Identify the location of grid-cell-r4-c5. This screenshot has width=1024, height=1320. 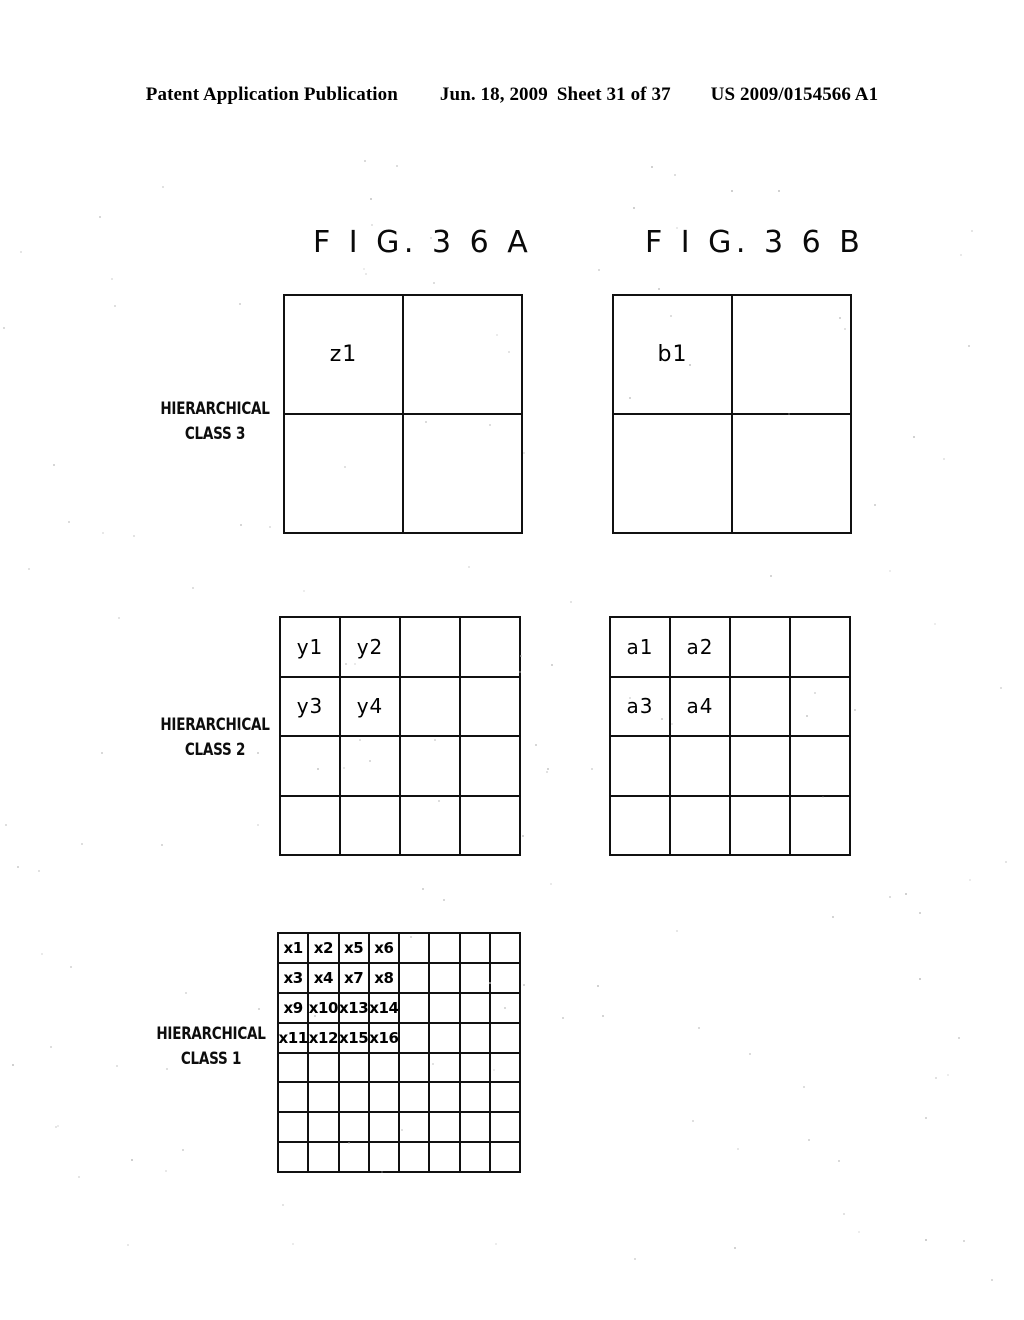
(415, 1038).